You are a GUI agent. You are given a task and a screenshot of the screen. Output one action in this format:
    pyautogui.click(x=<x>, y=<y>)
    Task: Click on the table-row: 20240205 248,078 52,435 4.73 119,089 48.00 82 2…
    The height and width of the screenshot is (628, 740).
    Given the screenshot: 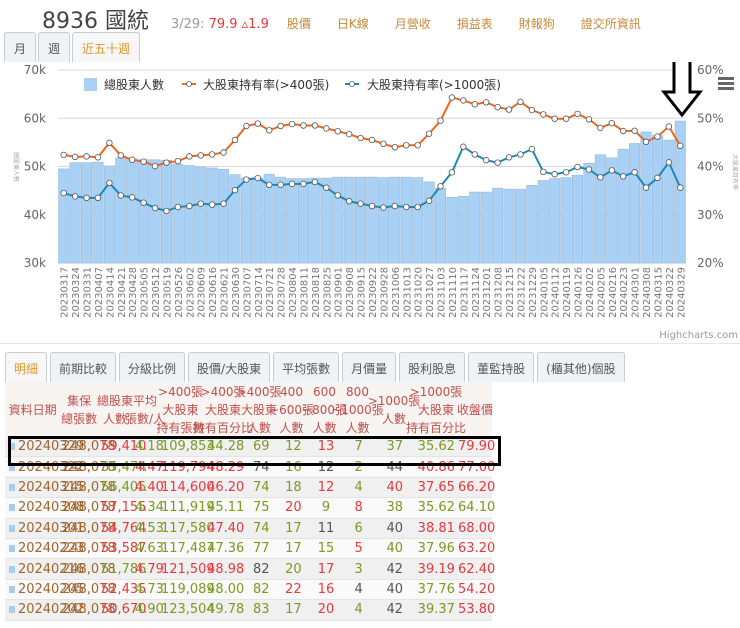 What is the action you would take?
    pyautogui.click(x=250, y=590)
    